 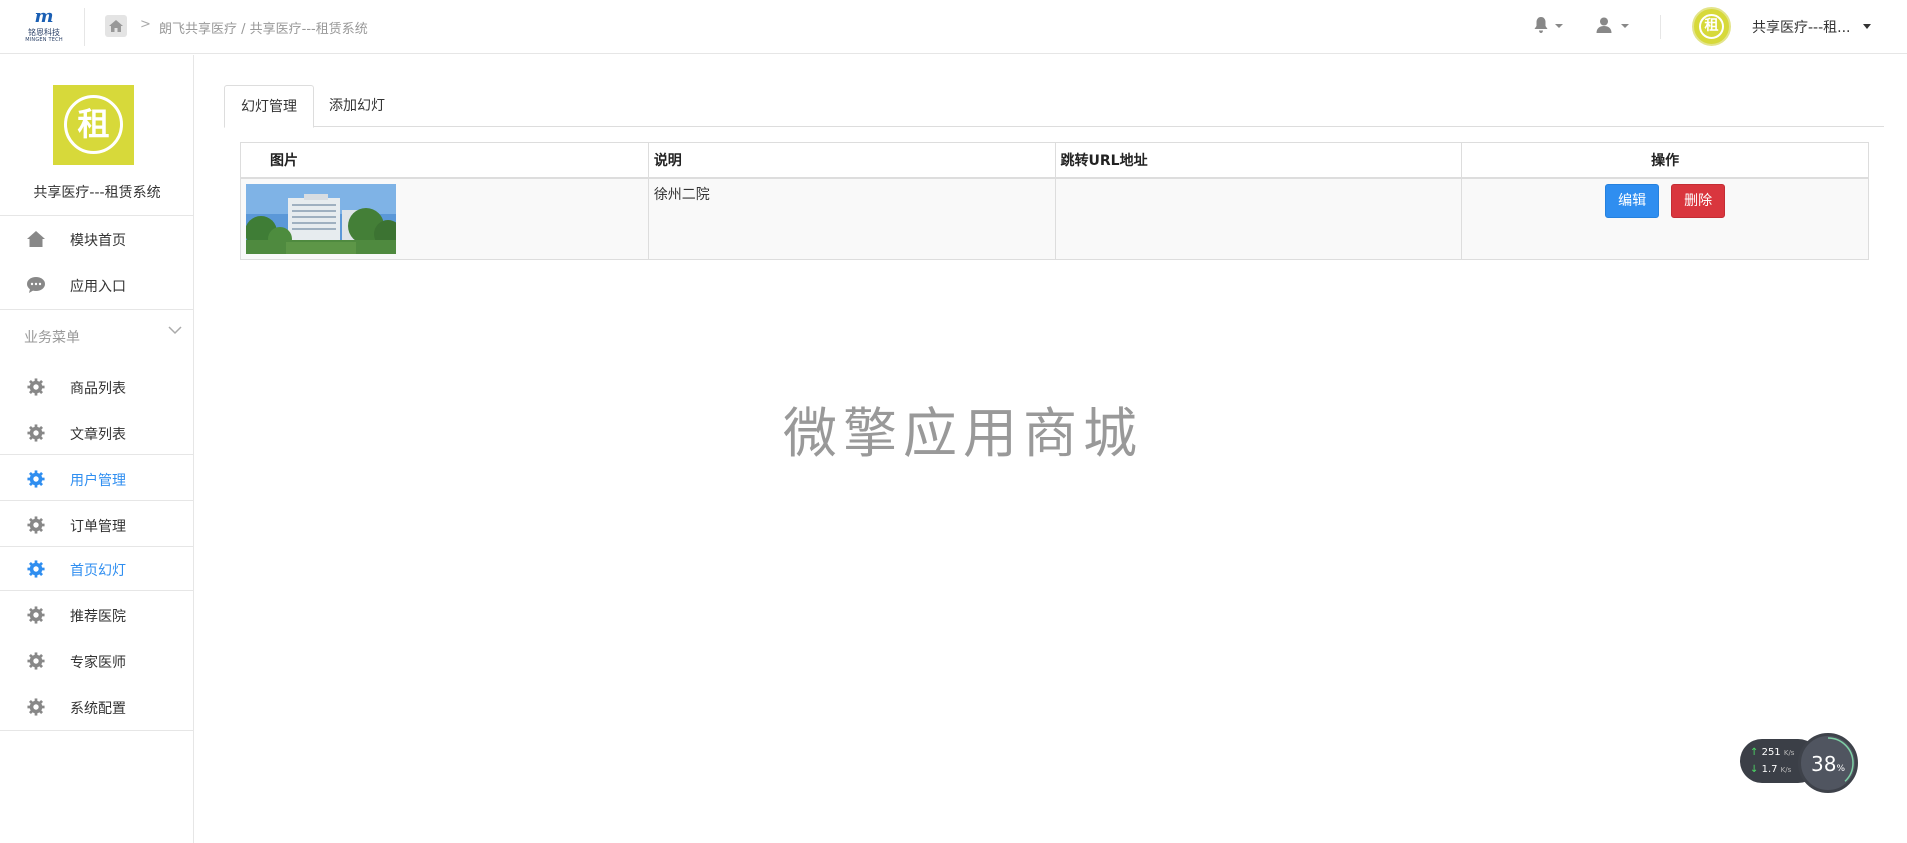 What do you see at coordinates (1549, 26) in the screenshot?
I see `notification-menu` at bounding box center [1549, 26].